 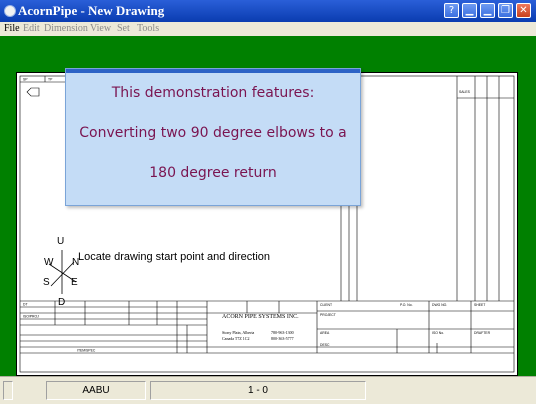 I want to click on svg-text: TP, so click(x=50, y=80).